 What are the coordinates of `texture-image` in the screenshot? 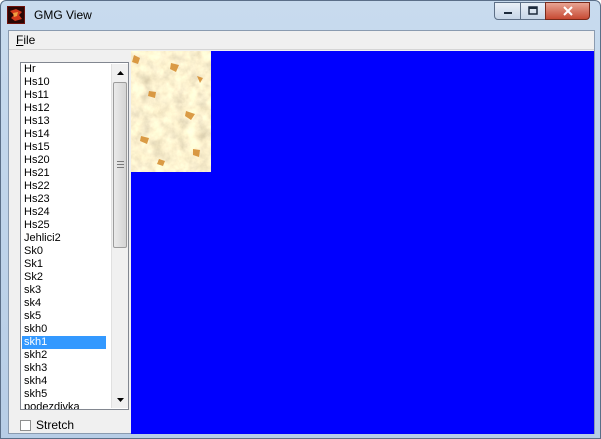 It's located at (171, 111).